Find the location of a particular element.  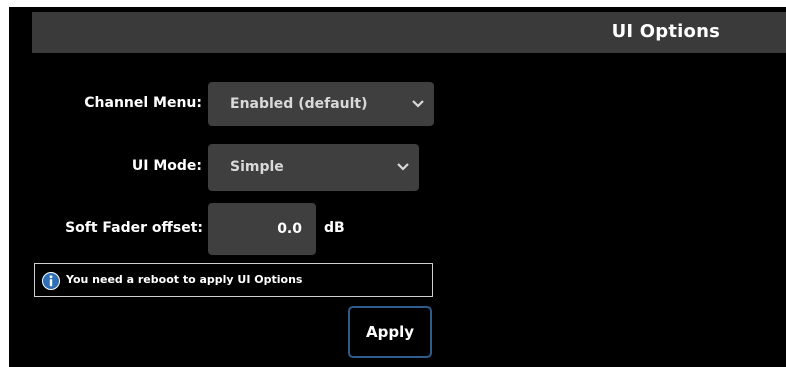

ui-mode-select: Simple is located at coordinates (313, 167).